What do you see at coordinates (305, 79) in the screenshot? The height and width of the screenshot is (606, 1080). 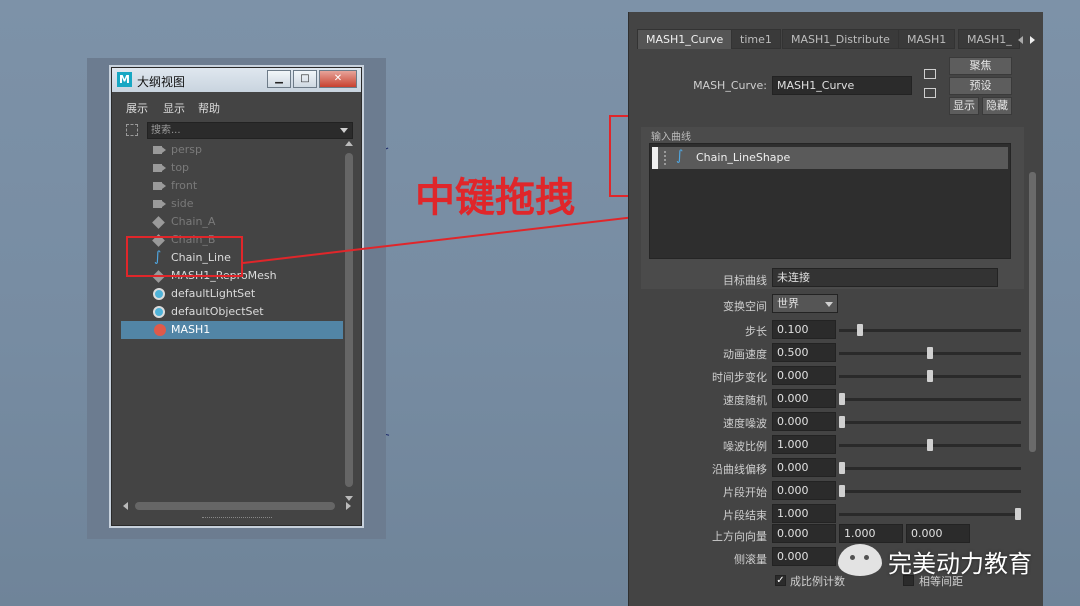 I see `maximize-button: □` at bounding box center [305, 79].